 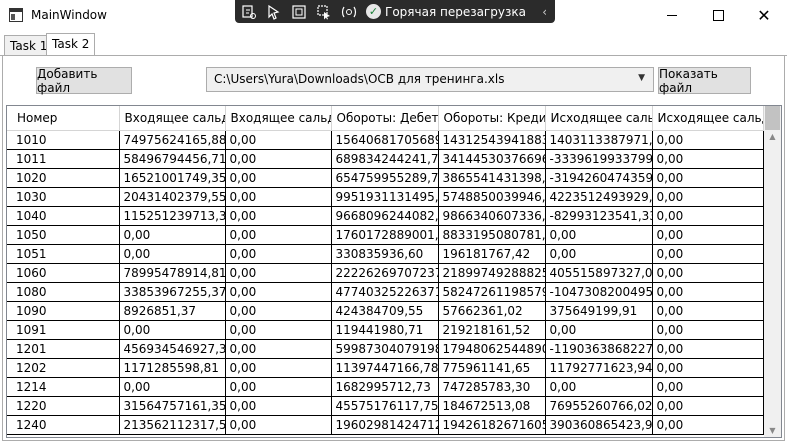 I want to click on table-cell: 22226269707237,7, so click(x=385, y=273).